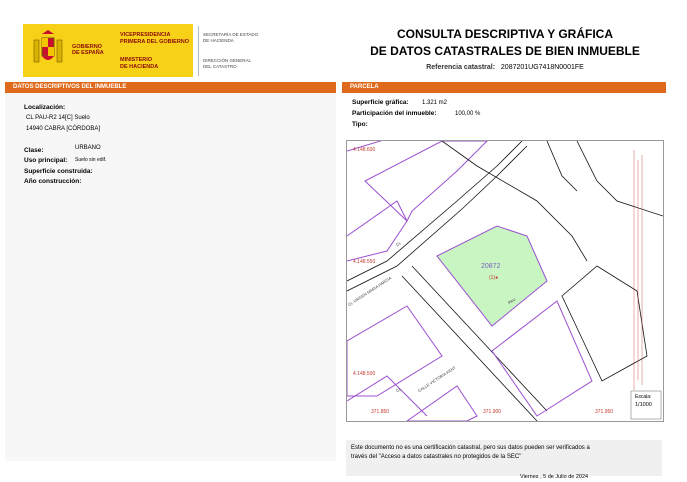 This screenshot has width=687, height=482. I want to click on anio-construccion-label: Año construcción:, so click(53, 181).